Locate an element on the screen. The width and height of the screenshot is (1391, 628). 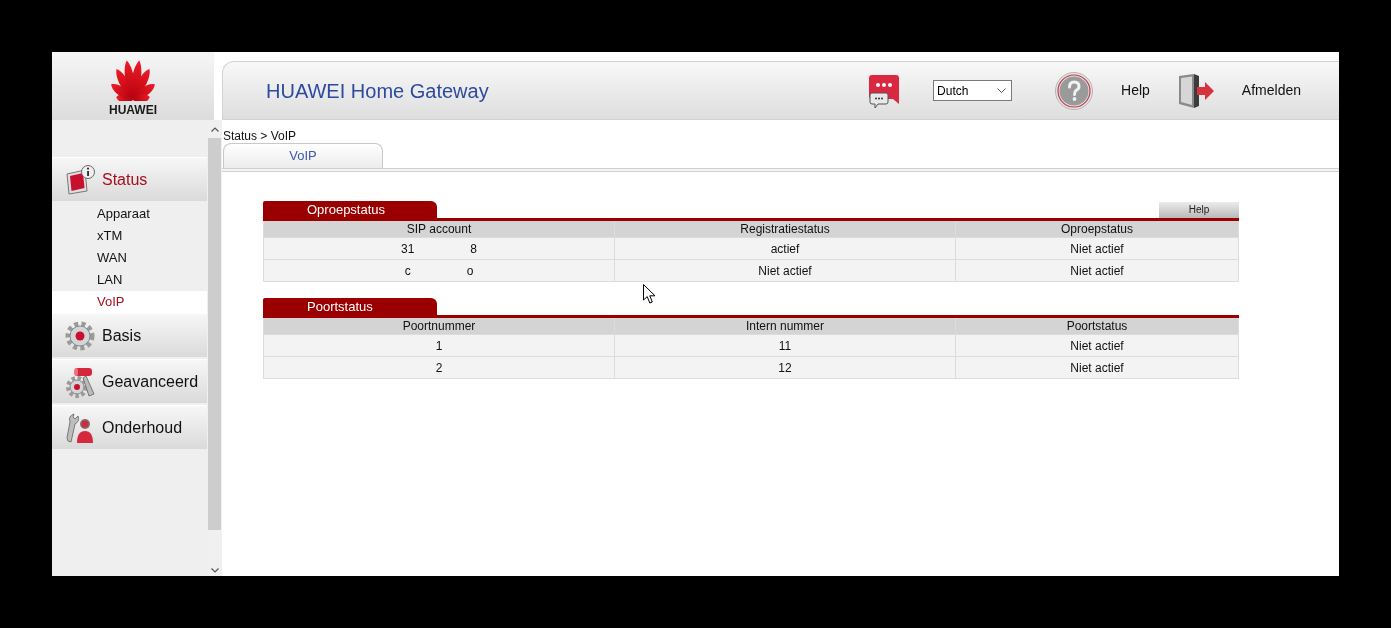
help-button: Help is located at coordinates (1199, 210).